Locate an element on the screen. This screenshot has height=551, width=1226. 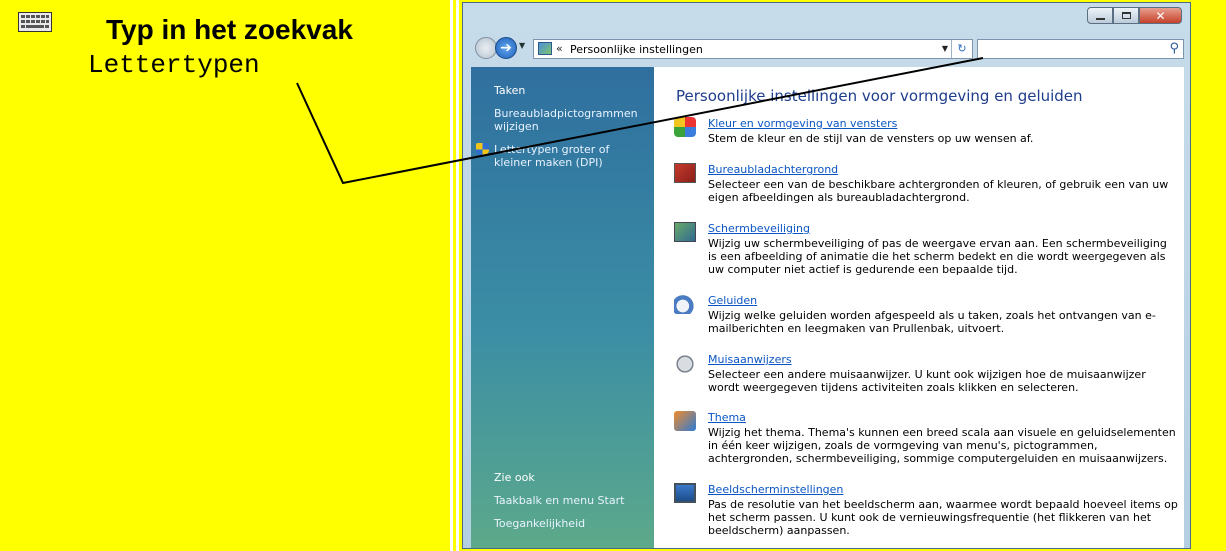
forward-button: ➔ is located at coordinates (506, 48).